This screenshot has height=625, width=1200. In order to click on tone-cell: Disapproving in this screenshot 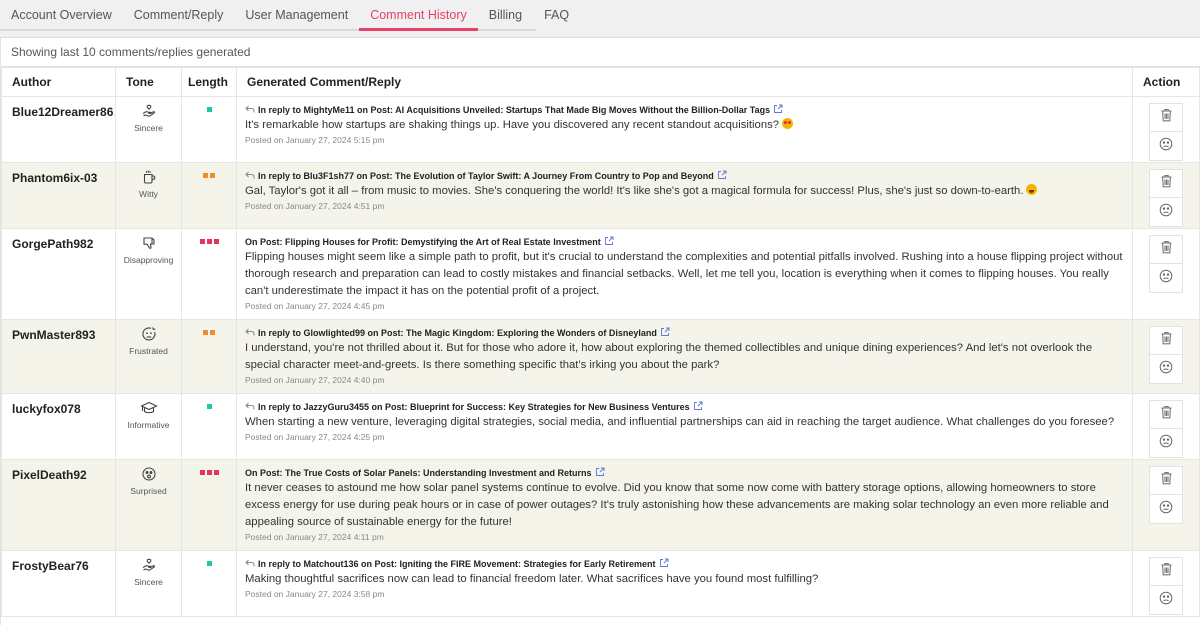, I will do `click(148, 274)`.